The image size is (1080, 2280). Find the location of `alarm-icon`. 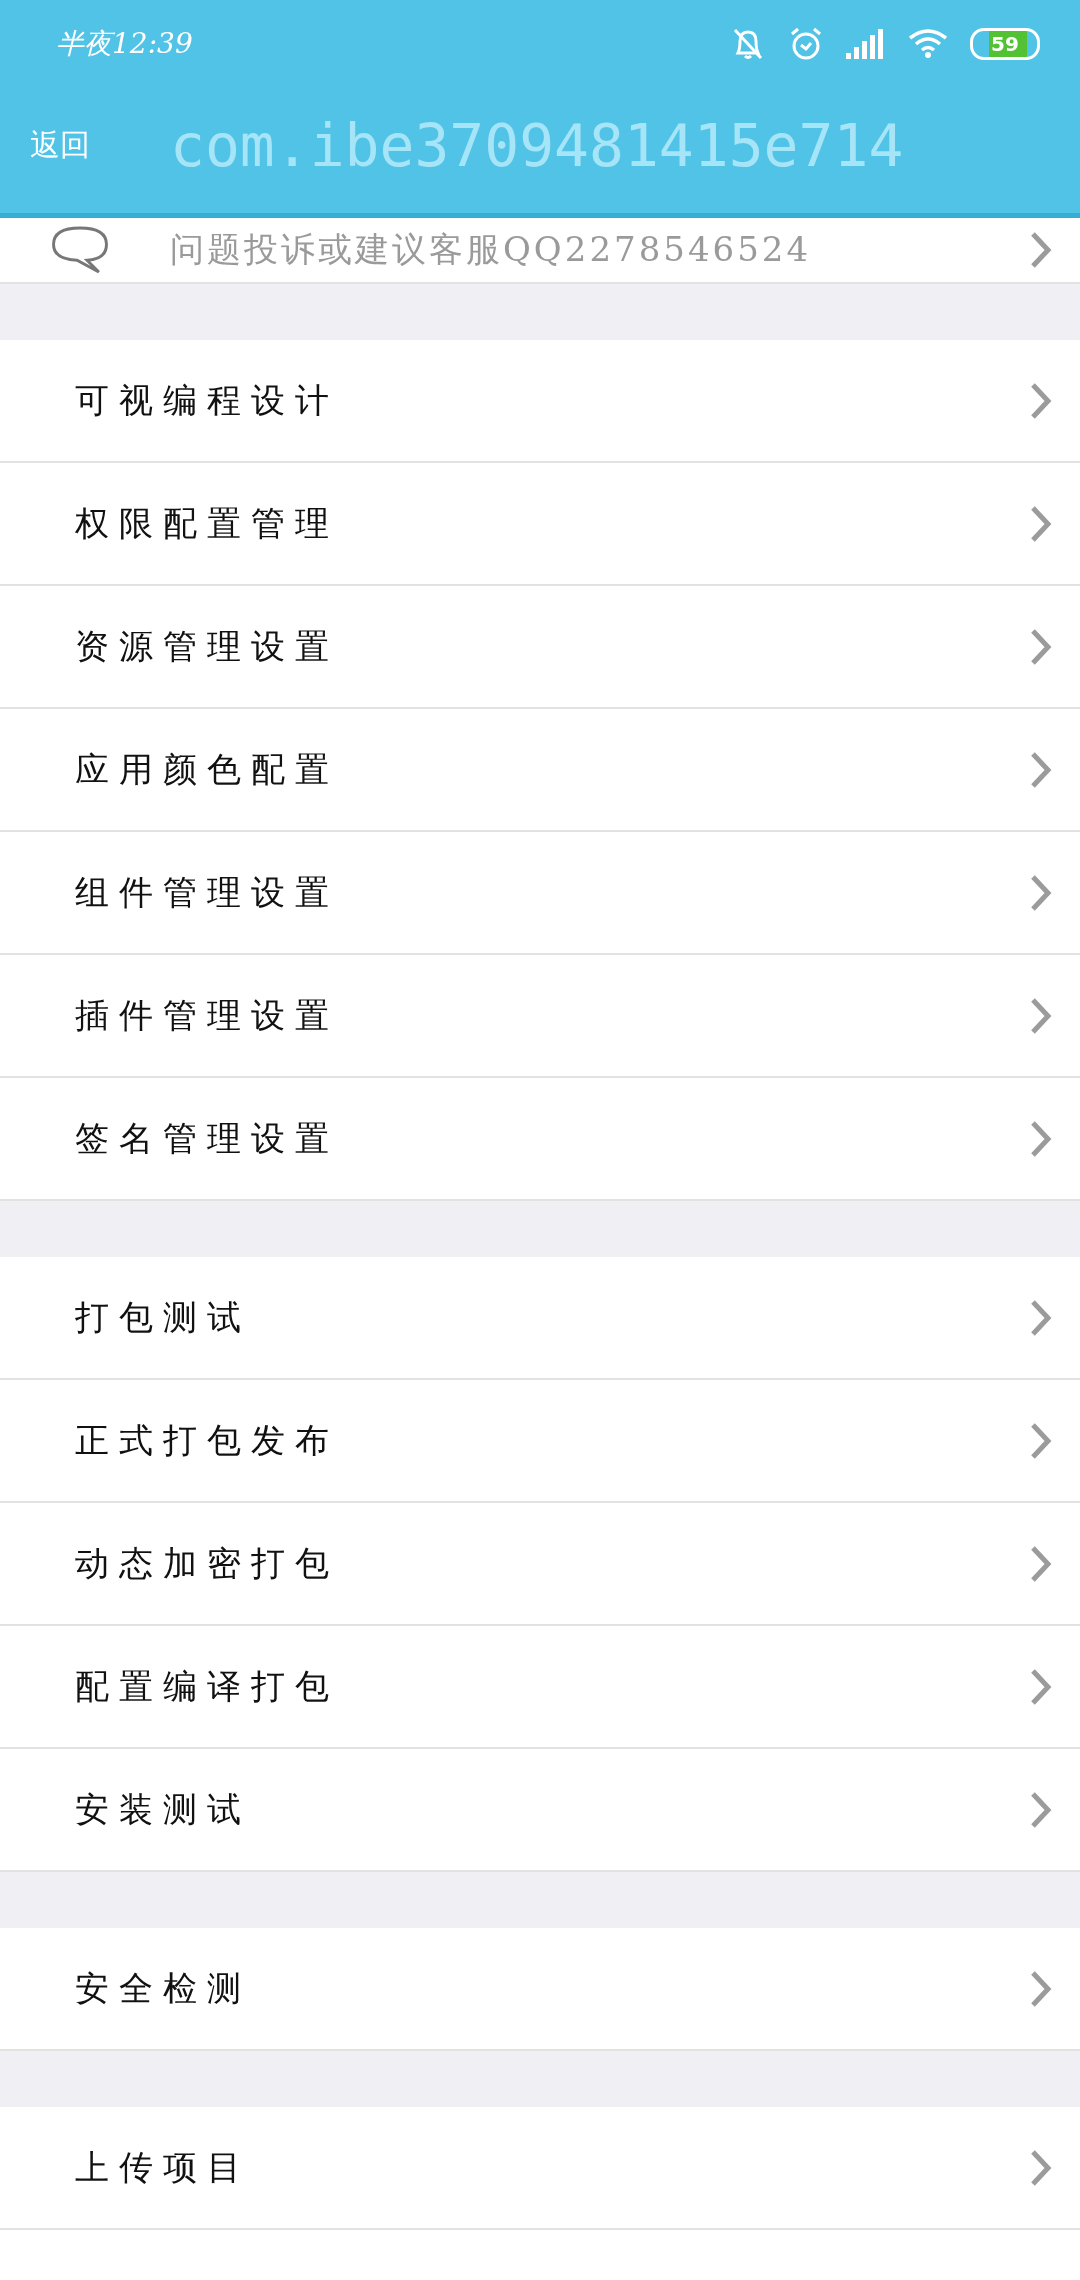

alarm-icon is located at coordinates (806, 44).